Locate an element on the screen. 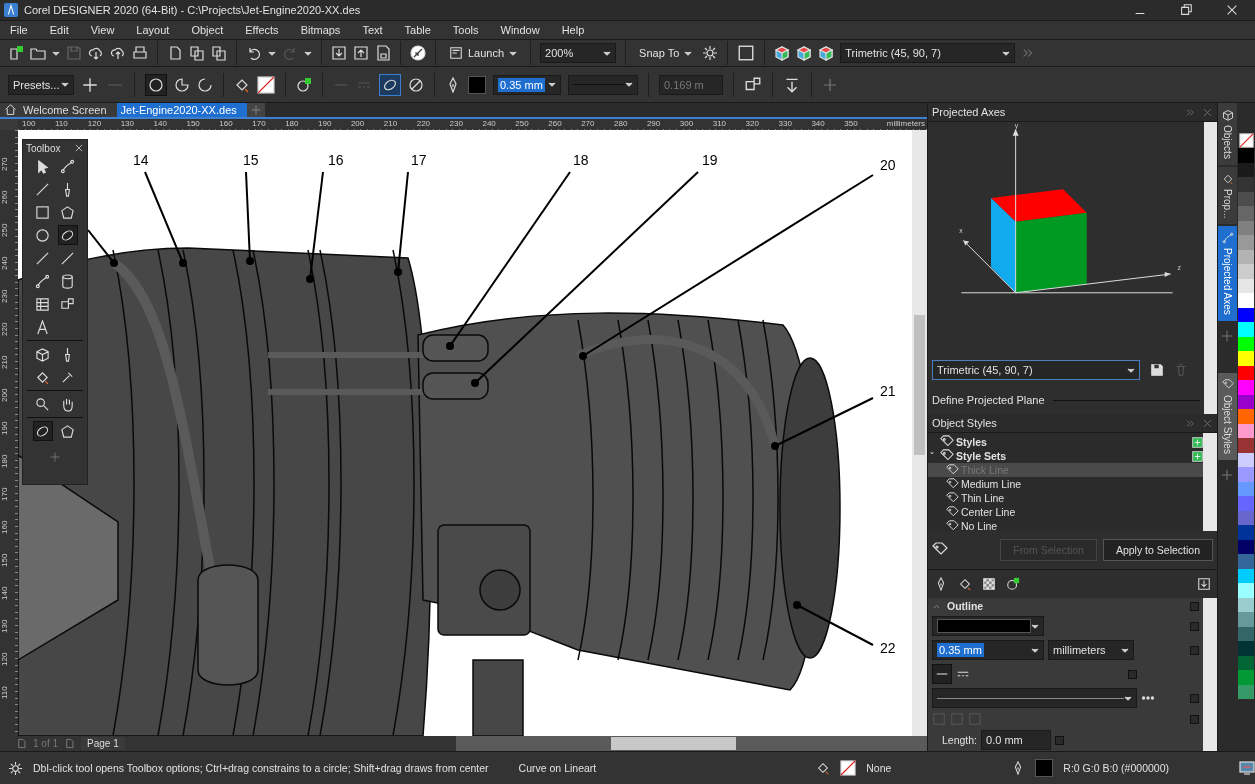 The height and width of the screenshot is (784, 1255). section-title: Outline is located at coordinates (965, 606).